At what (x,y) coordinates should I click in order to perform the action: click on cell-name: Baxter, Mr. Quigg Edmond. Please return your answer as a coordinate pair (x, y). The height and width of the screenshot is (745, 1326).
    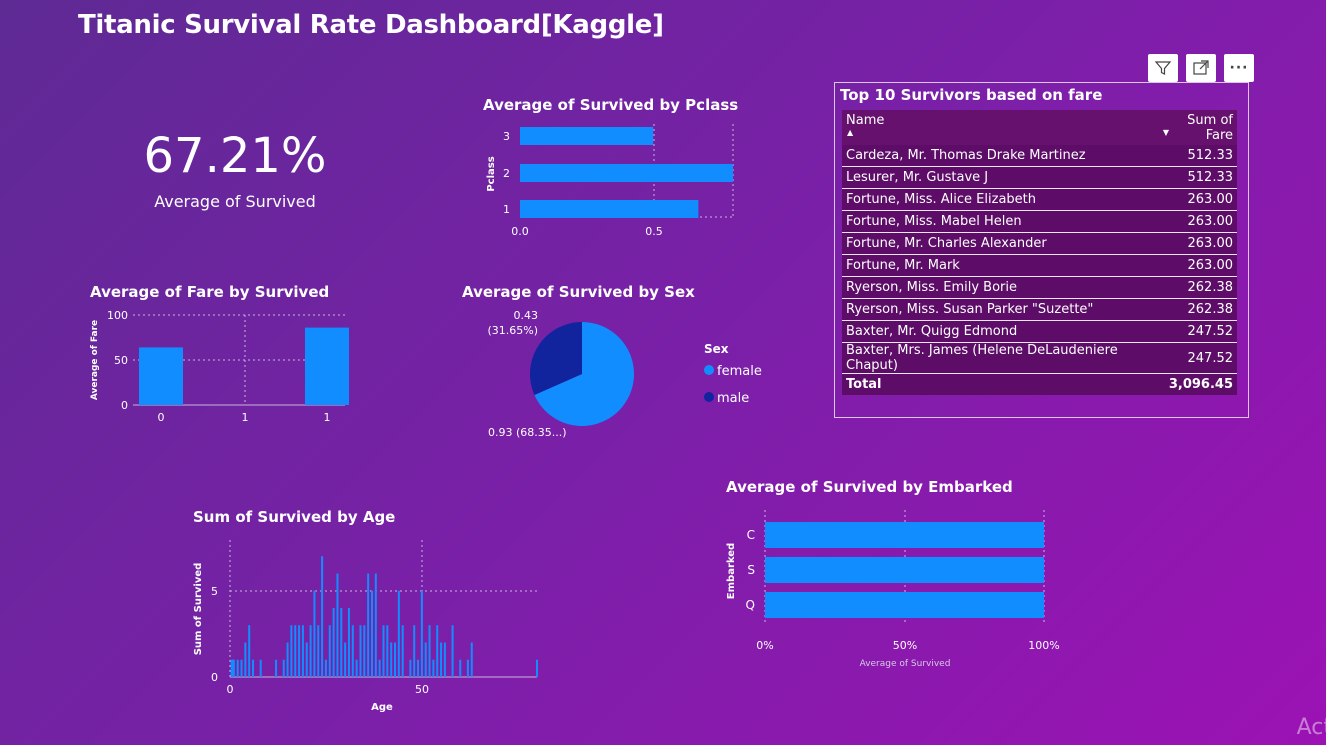
    Looking at the image, I should click on (998, 331).